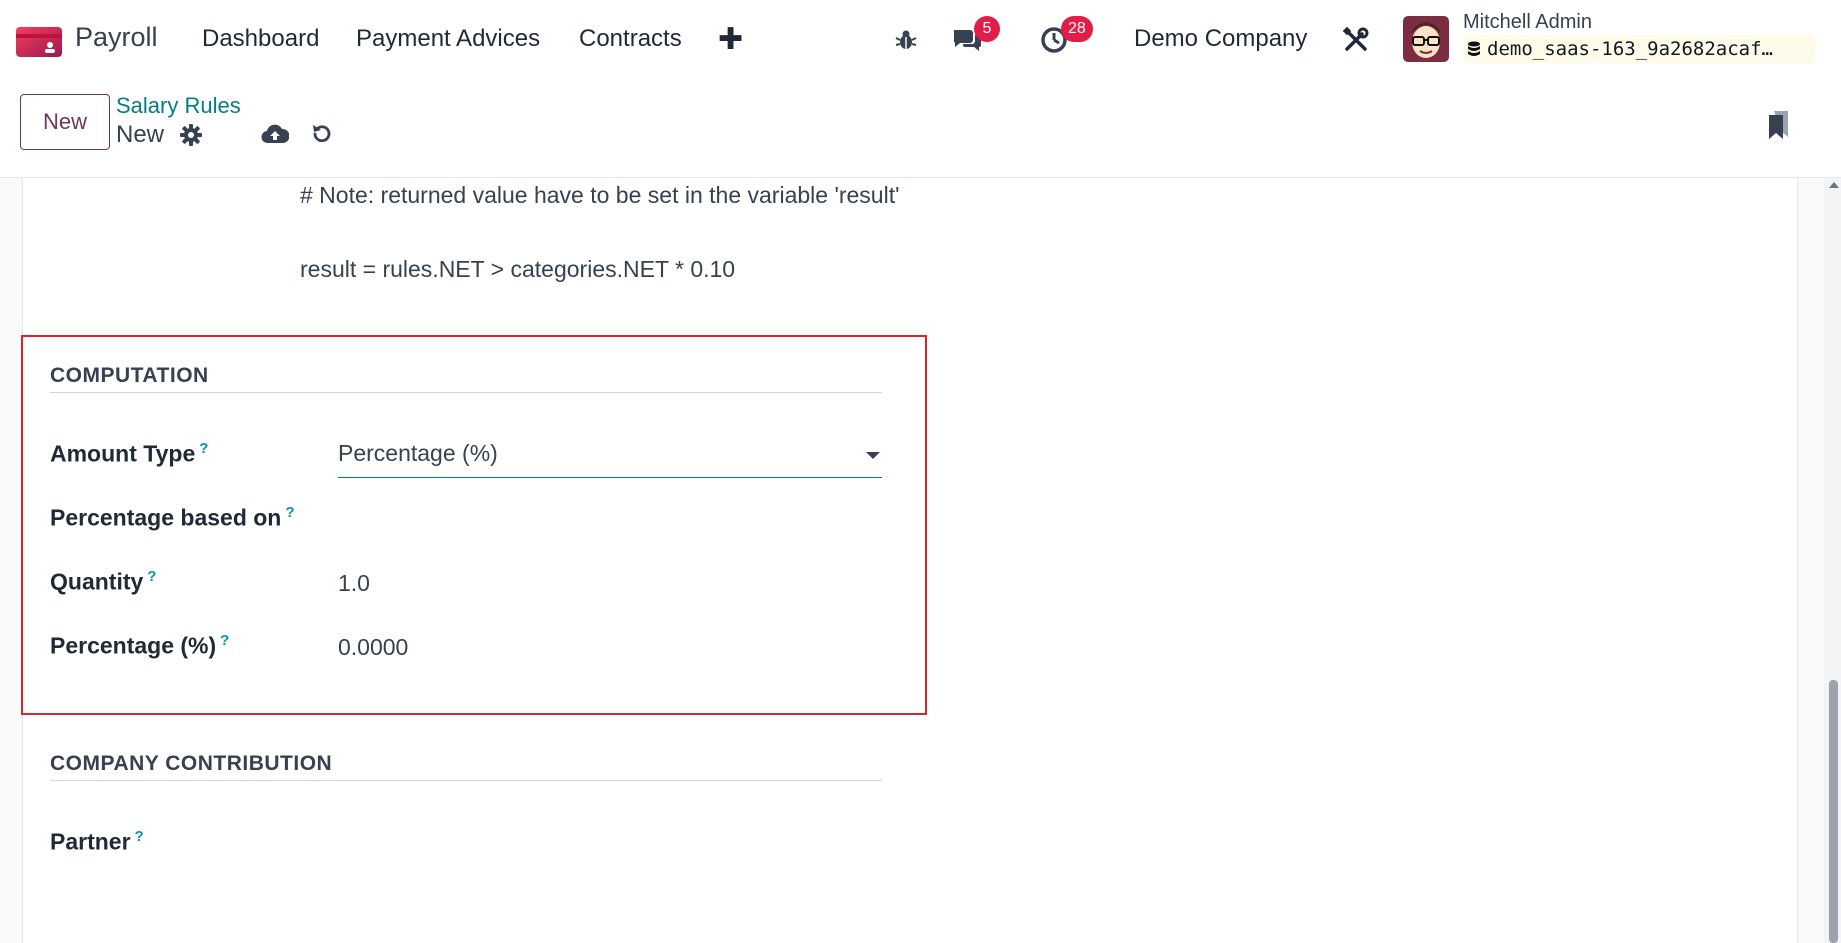  What do you see at coordinates (466, 392) in the screenshot?
I see `computation-divider` at bounding box center [466, 392].